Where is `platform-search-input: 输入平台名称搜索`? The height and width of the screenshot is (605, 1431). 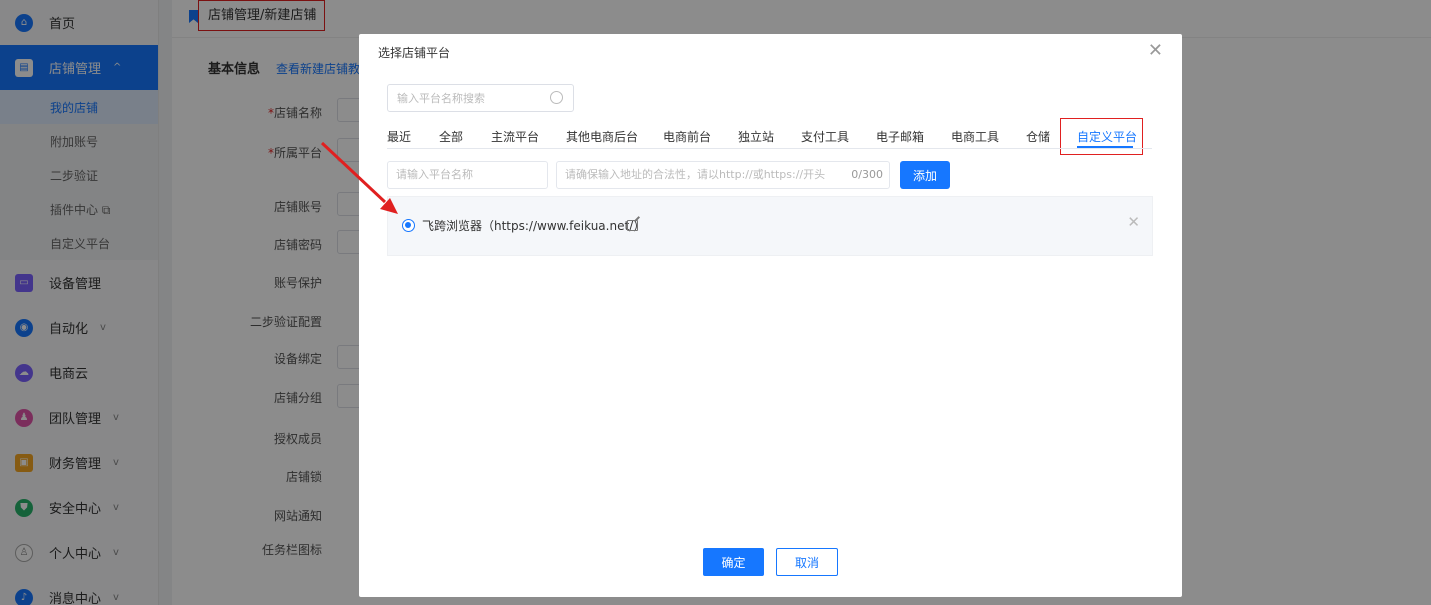 platform-search-input: 输入平台名称搜索 is located at coordinates (480, 98).